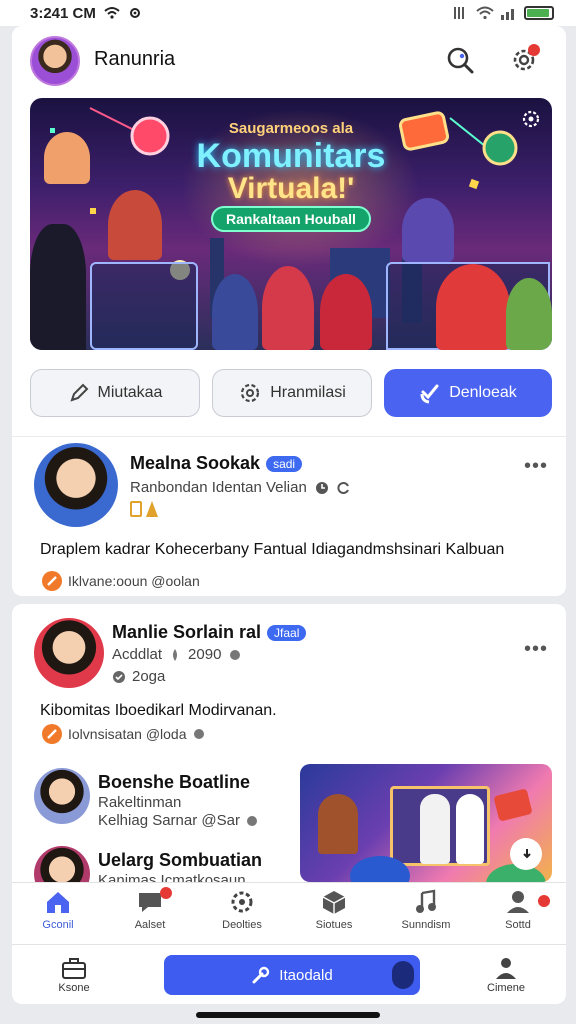 This screenshot has width=576, height=1024. Describe the element at coordinates (150, 909) in the screenshot. I see `tab-messages: Aalset` at that location.